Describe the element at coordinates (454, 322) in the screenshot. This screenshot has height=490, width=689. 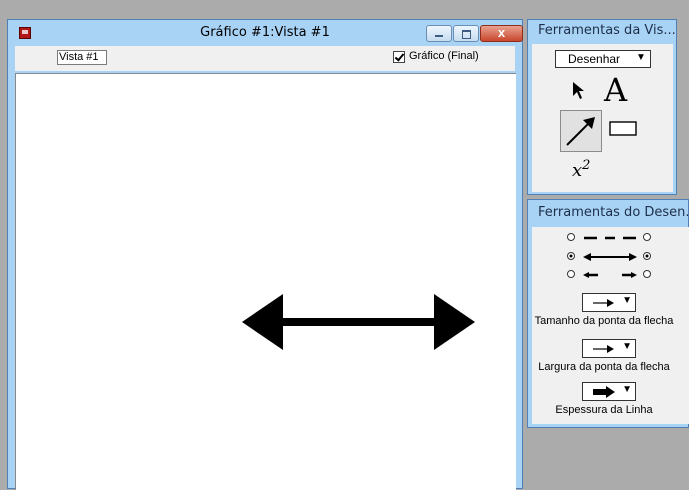
I see `arrow-right-head` at that location.